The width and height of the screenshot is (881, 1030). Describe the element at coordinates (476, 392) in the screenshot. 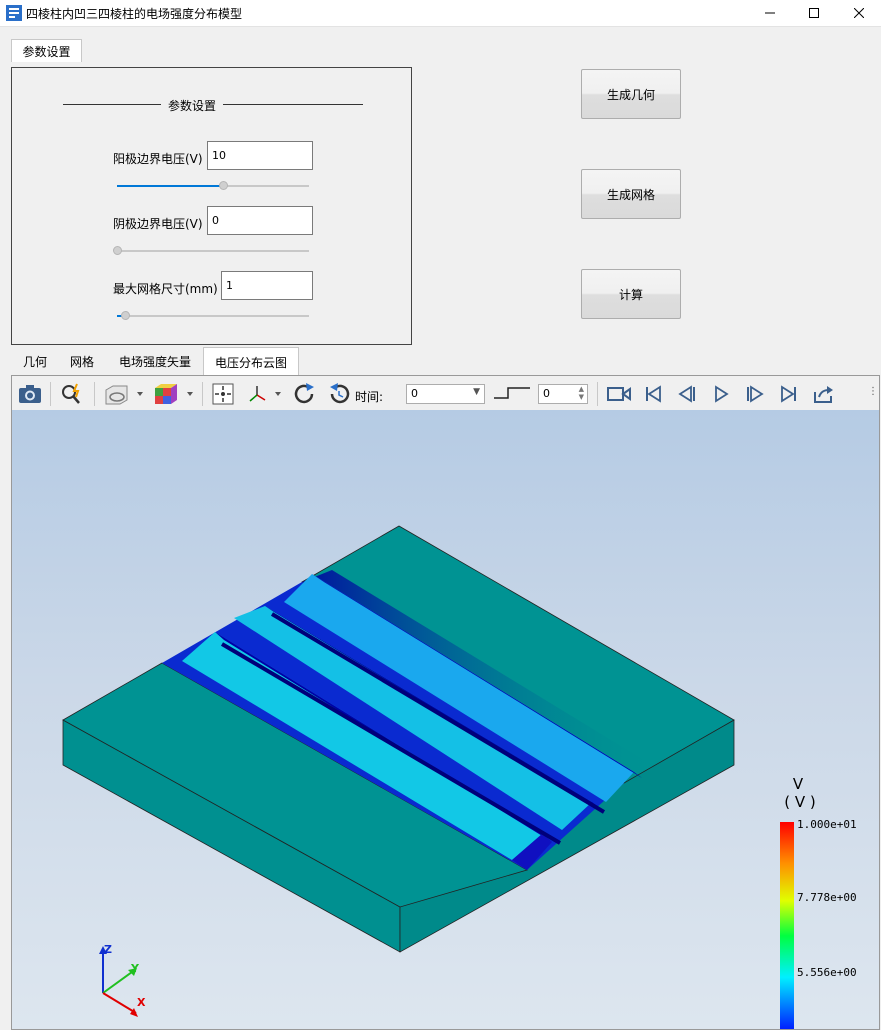

I see `chevron-down-icon: ▼` at that location.